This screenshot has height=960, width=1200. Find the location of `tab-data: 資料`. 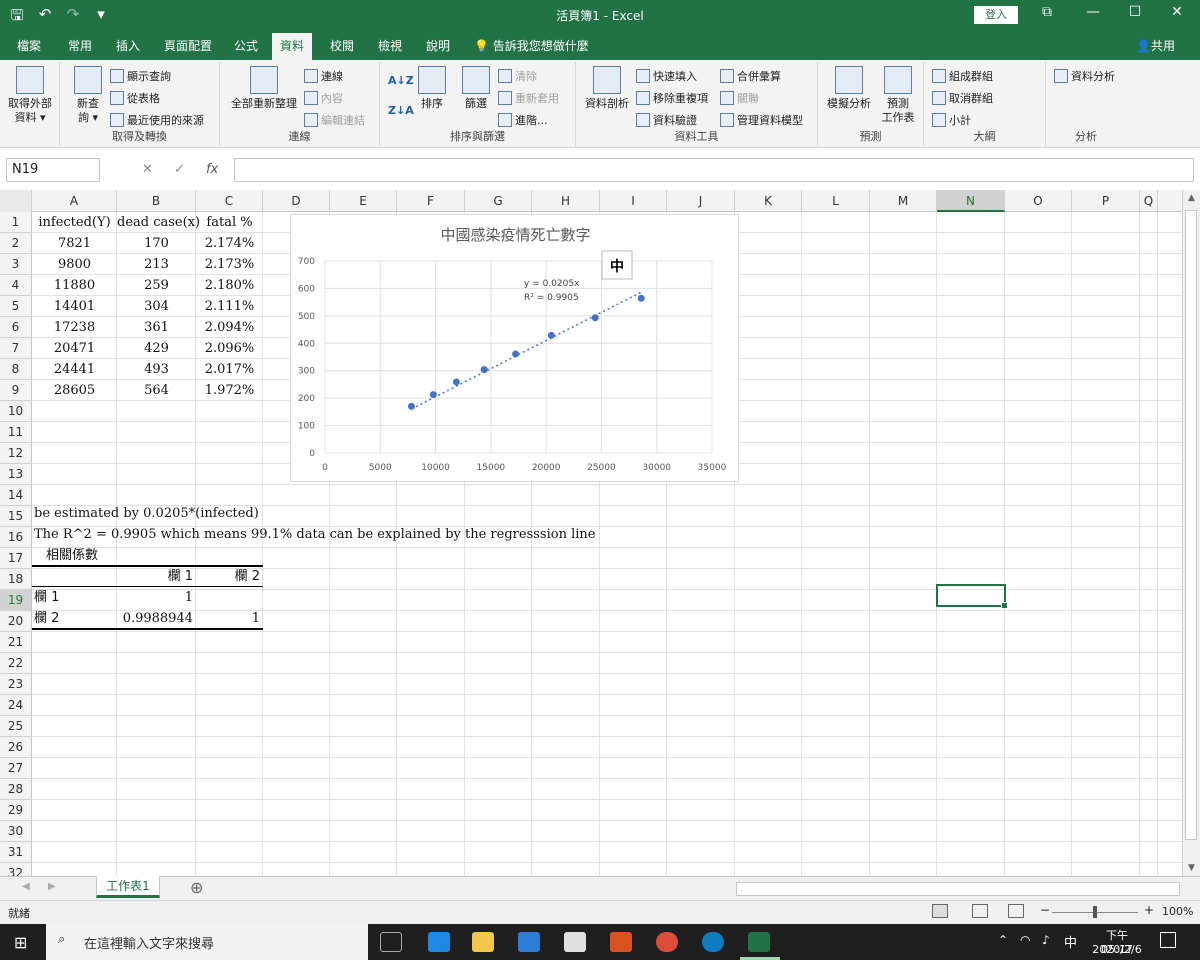

tab-data: 資料 is located at coordinates (292, 46).